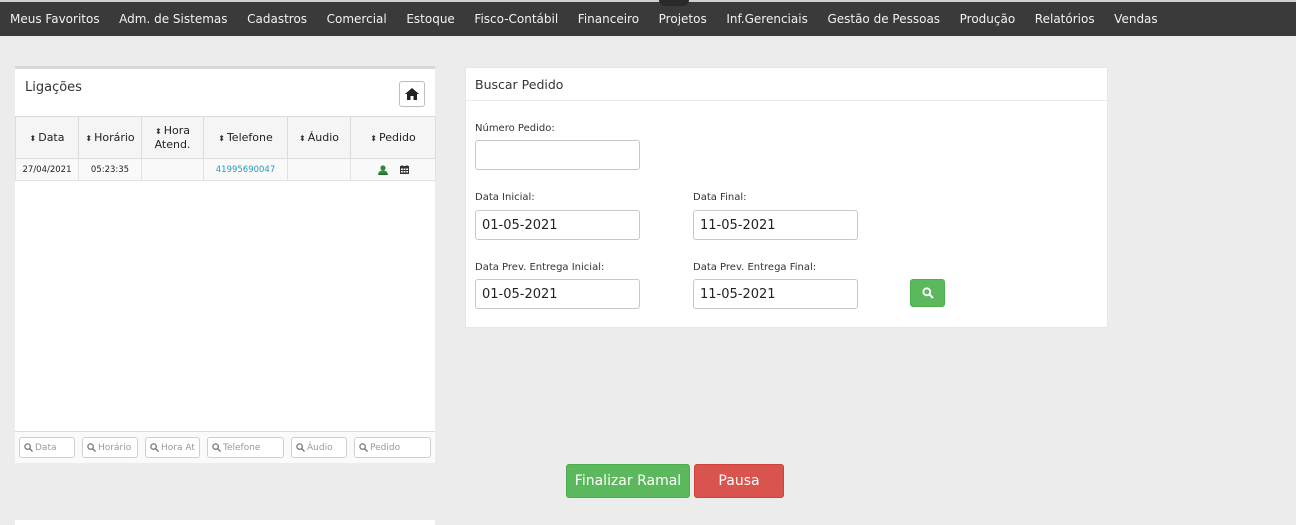 This screenshot has width=1296, height=525. What do you see at coordinates (277, 19) in the screenshot?
I see `nav-item-cadastros: Cadastros` at bounding box center [277, 19].